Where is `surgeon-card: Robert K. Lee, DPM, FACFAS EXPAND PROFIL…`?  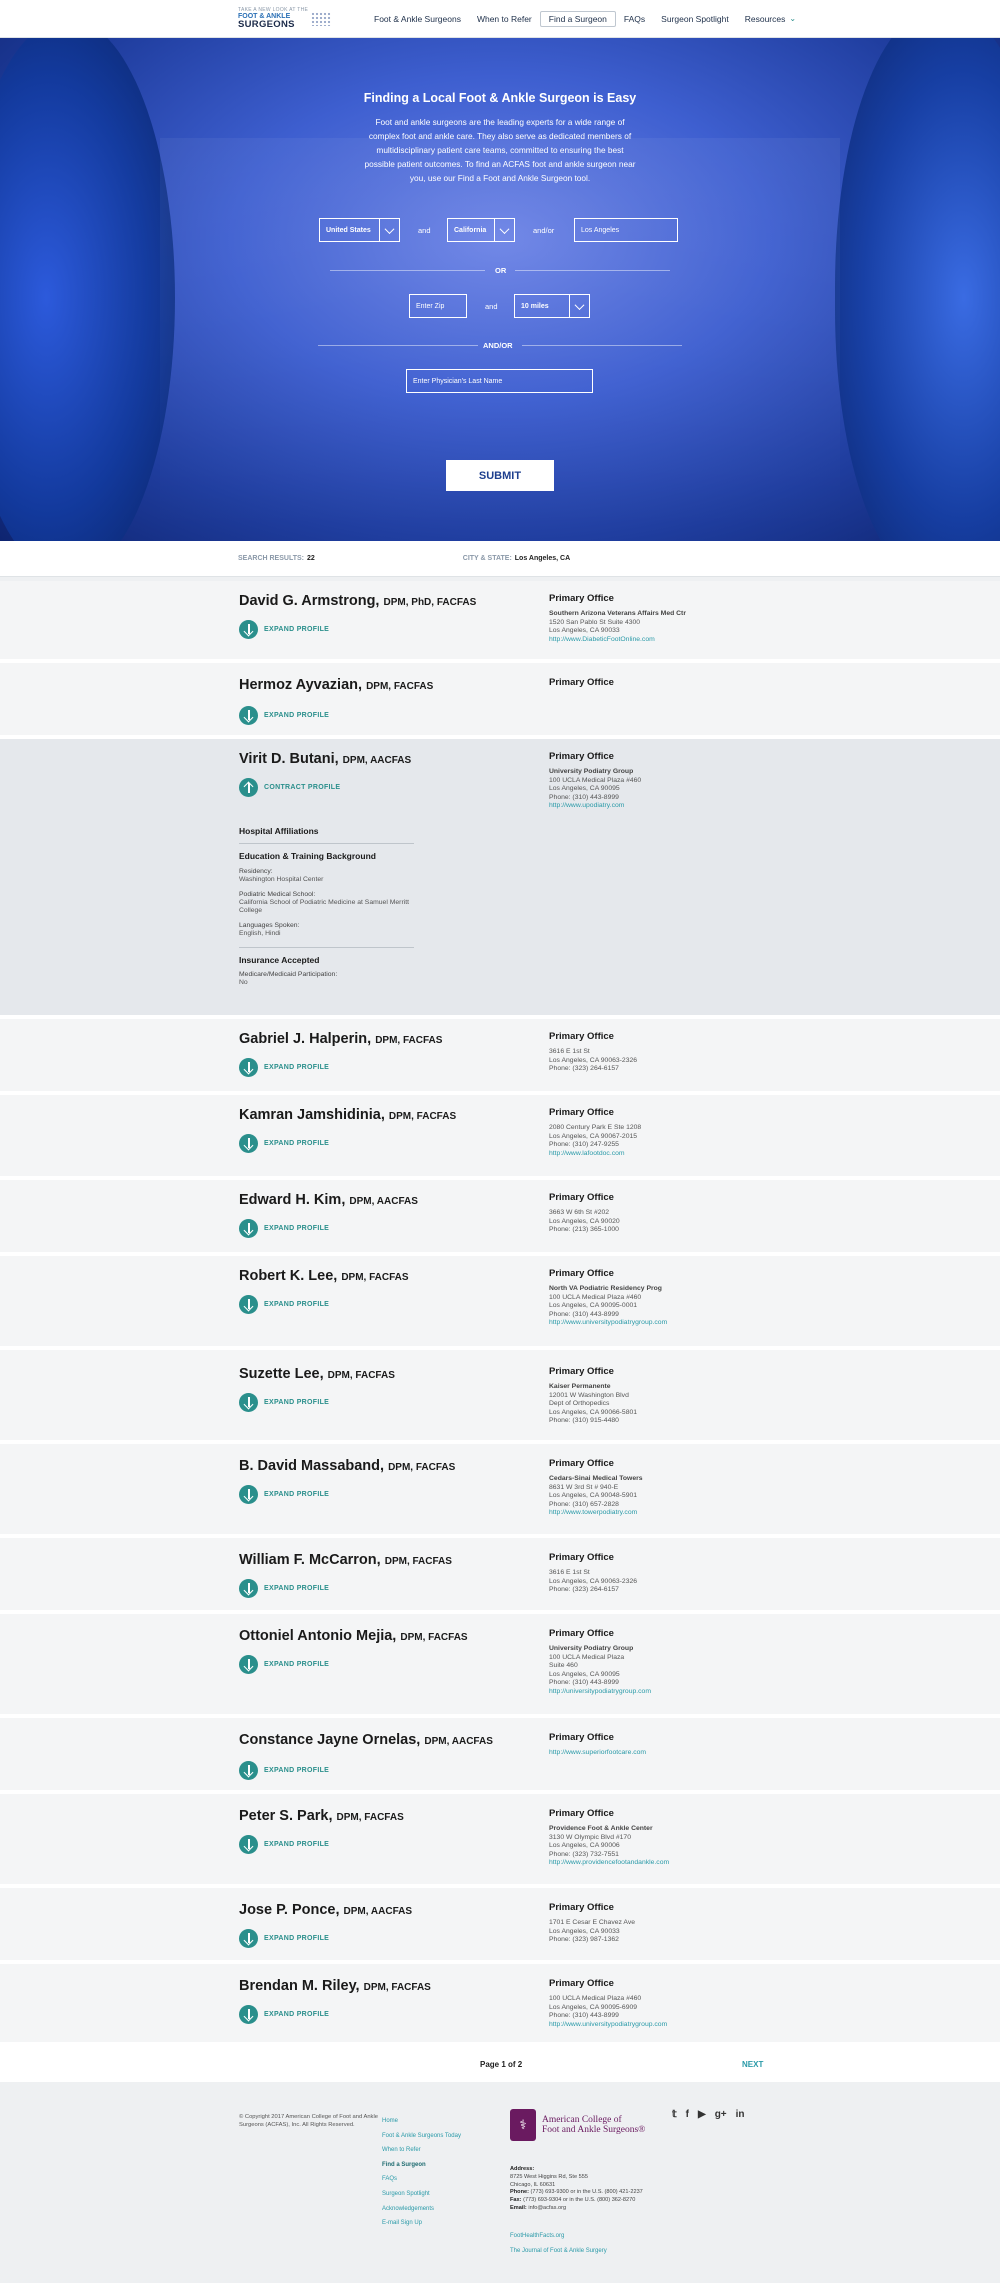
surgeon-card: Robert K. Lee, DPM, FACFAS EXPAND PROFIL… is located at coordinates (500, 1303).